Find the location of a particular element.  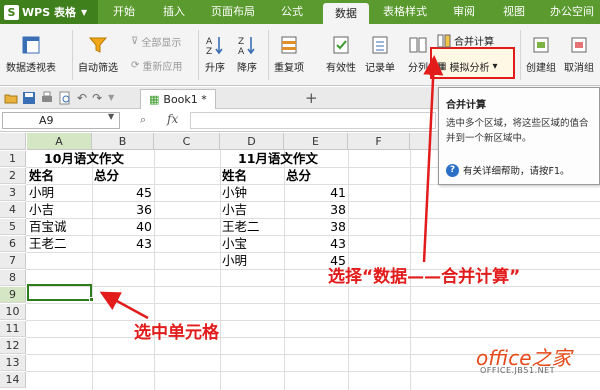

record-form-button: 记录单 is located at coordinates (380, 54).